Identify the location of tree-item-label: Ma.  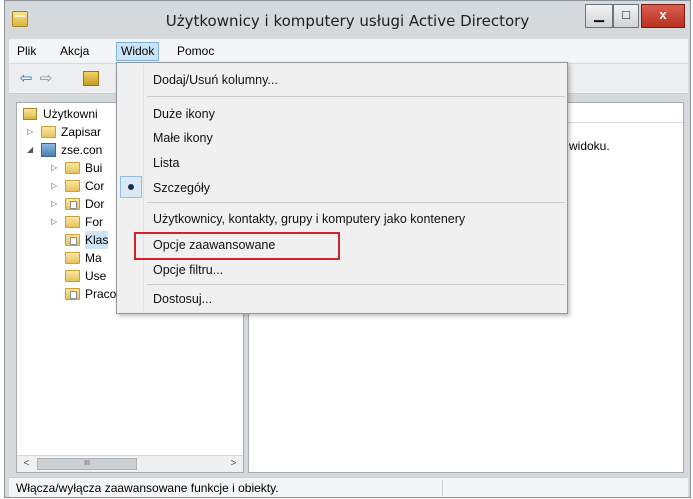
(93, 258).